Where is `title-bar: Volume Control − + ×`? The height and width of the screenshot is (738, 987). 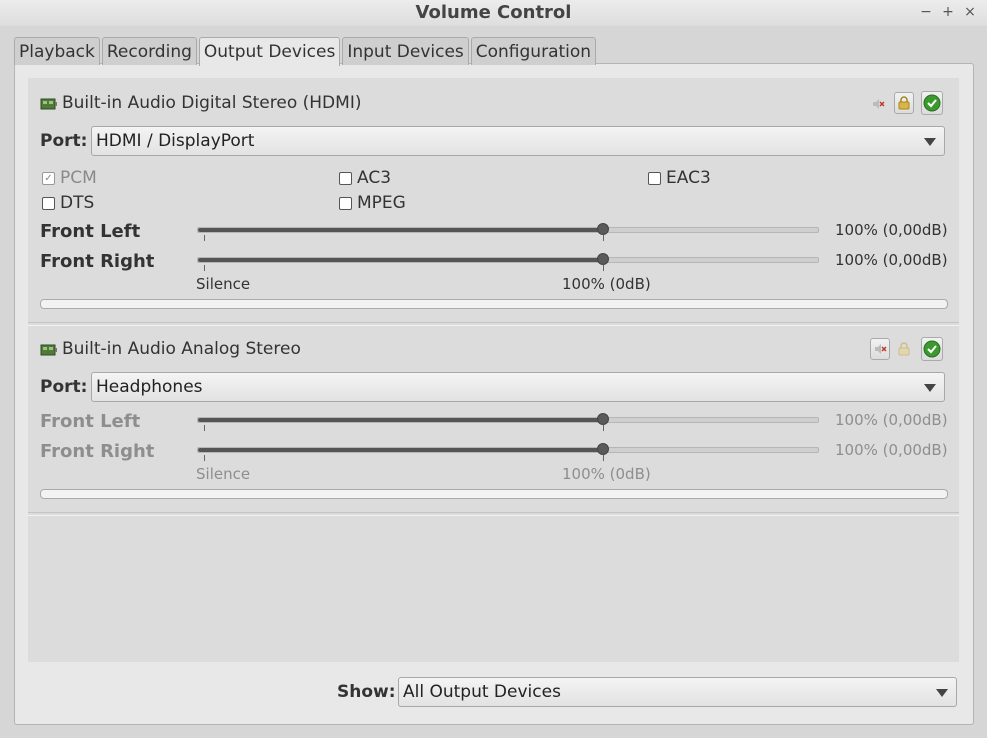
title-bar: Volume Control − + × is located at coordinates (493, 13).